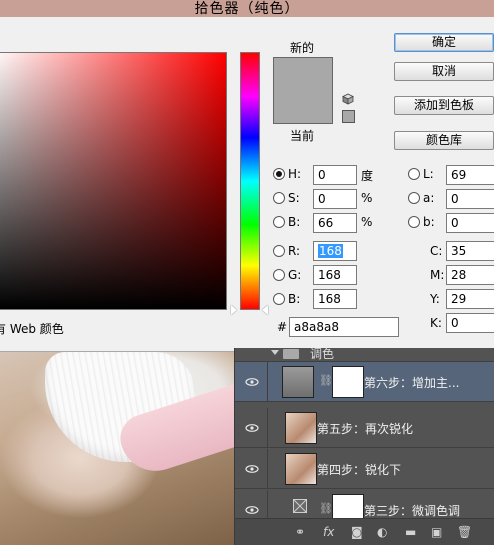 Image resolution: width=494 pixels, height=545 pixels. Describe the element at coordinates (279, 251) in the screenshot. I see `radio-r` at that location.